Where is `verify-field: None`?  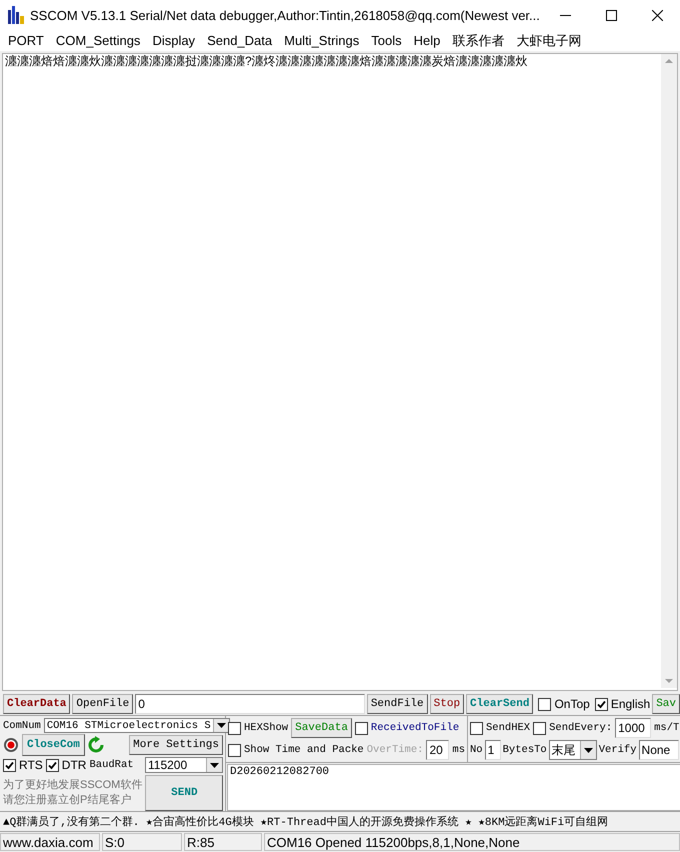
verify-field: None is located at coordinates (659, 750).